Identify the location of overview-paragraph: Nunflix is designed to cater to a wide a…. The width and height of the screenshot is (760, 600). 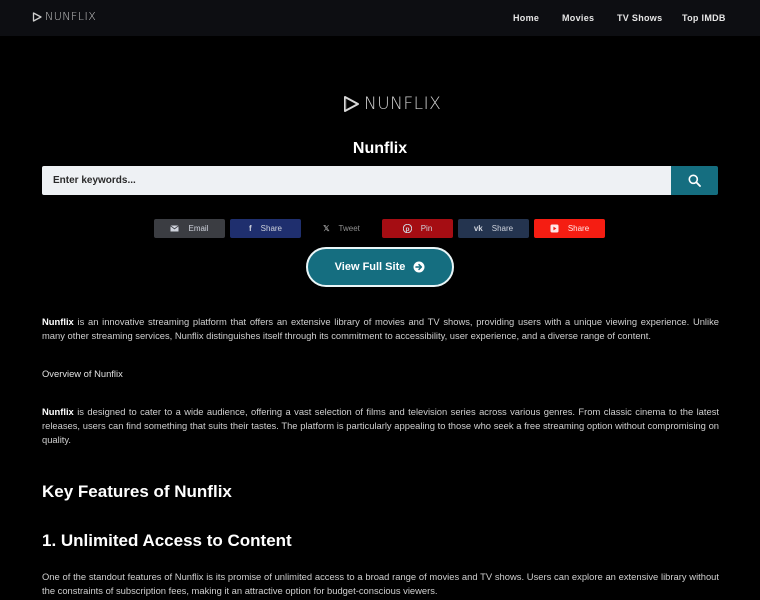
(380, 426).